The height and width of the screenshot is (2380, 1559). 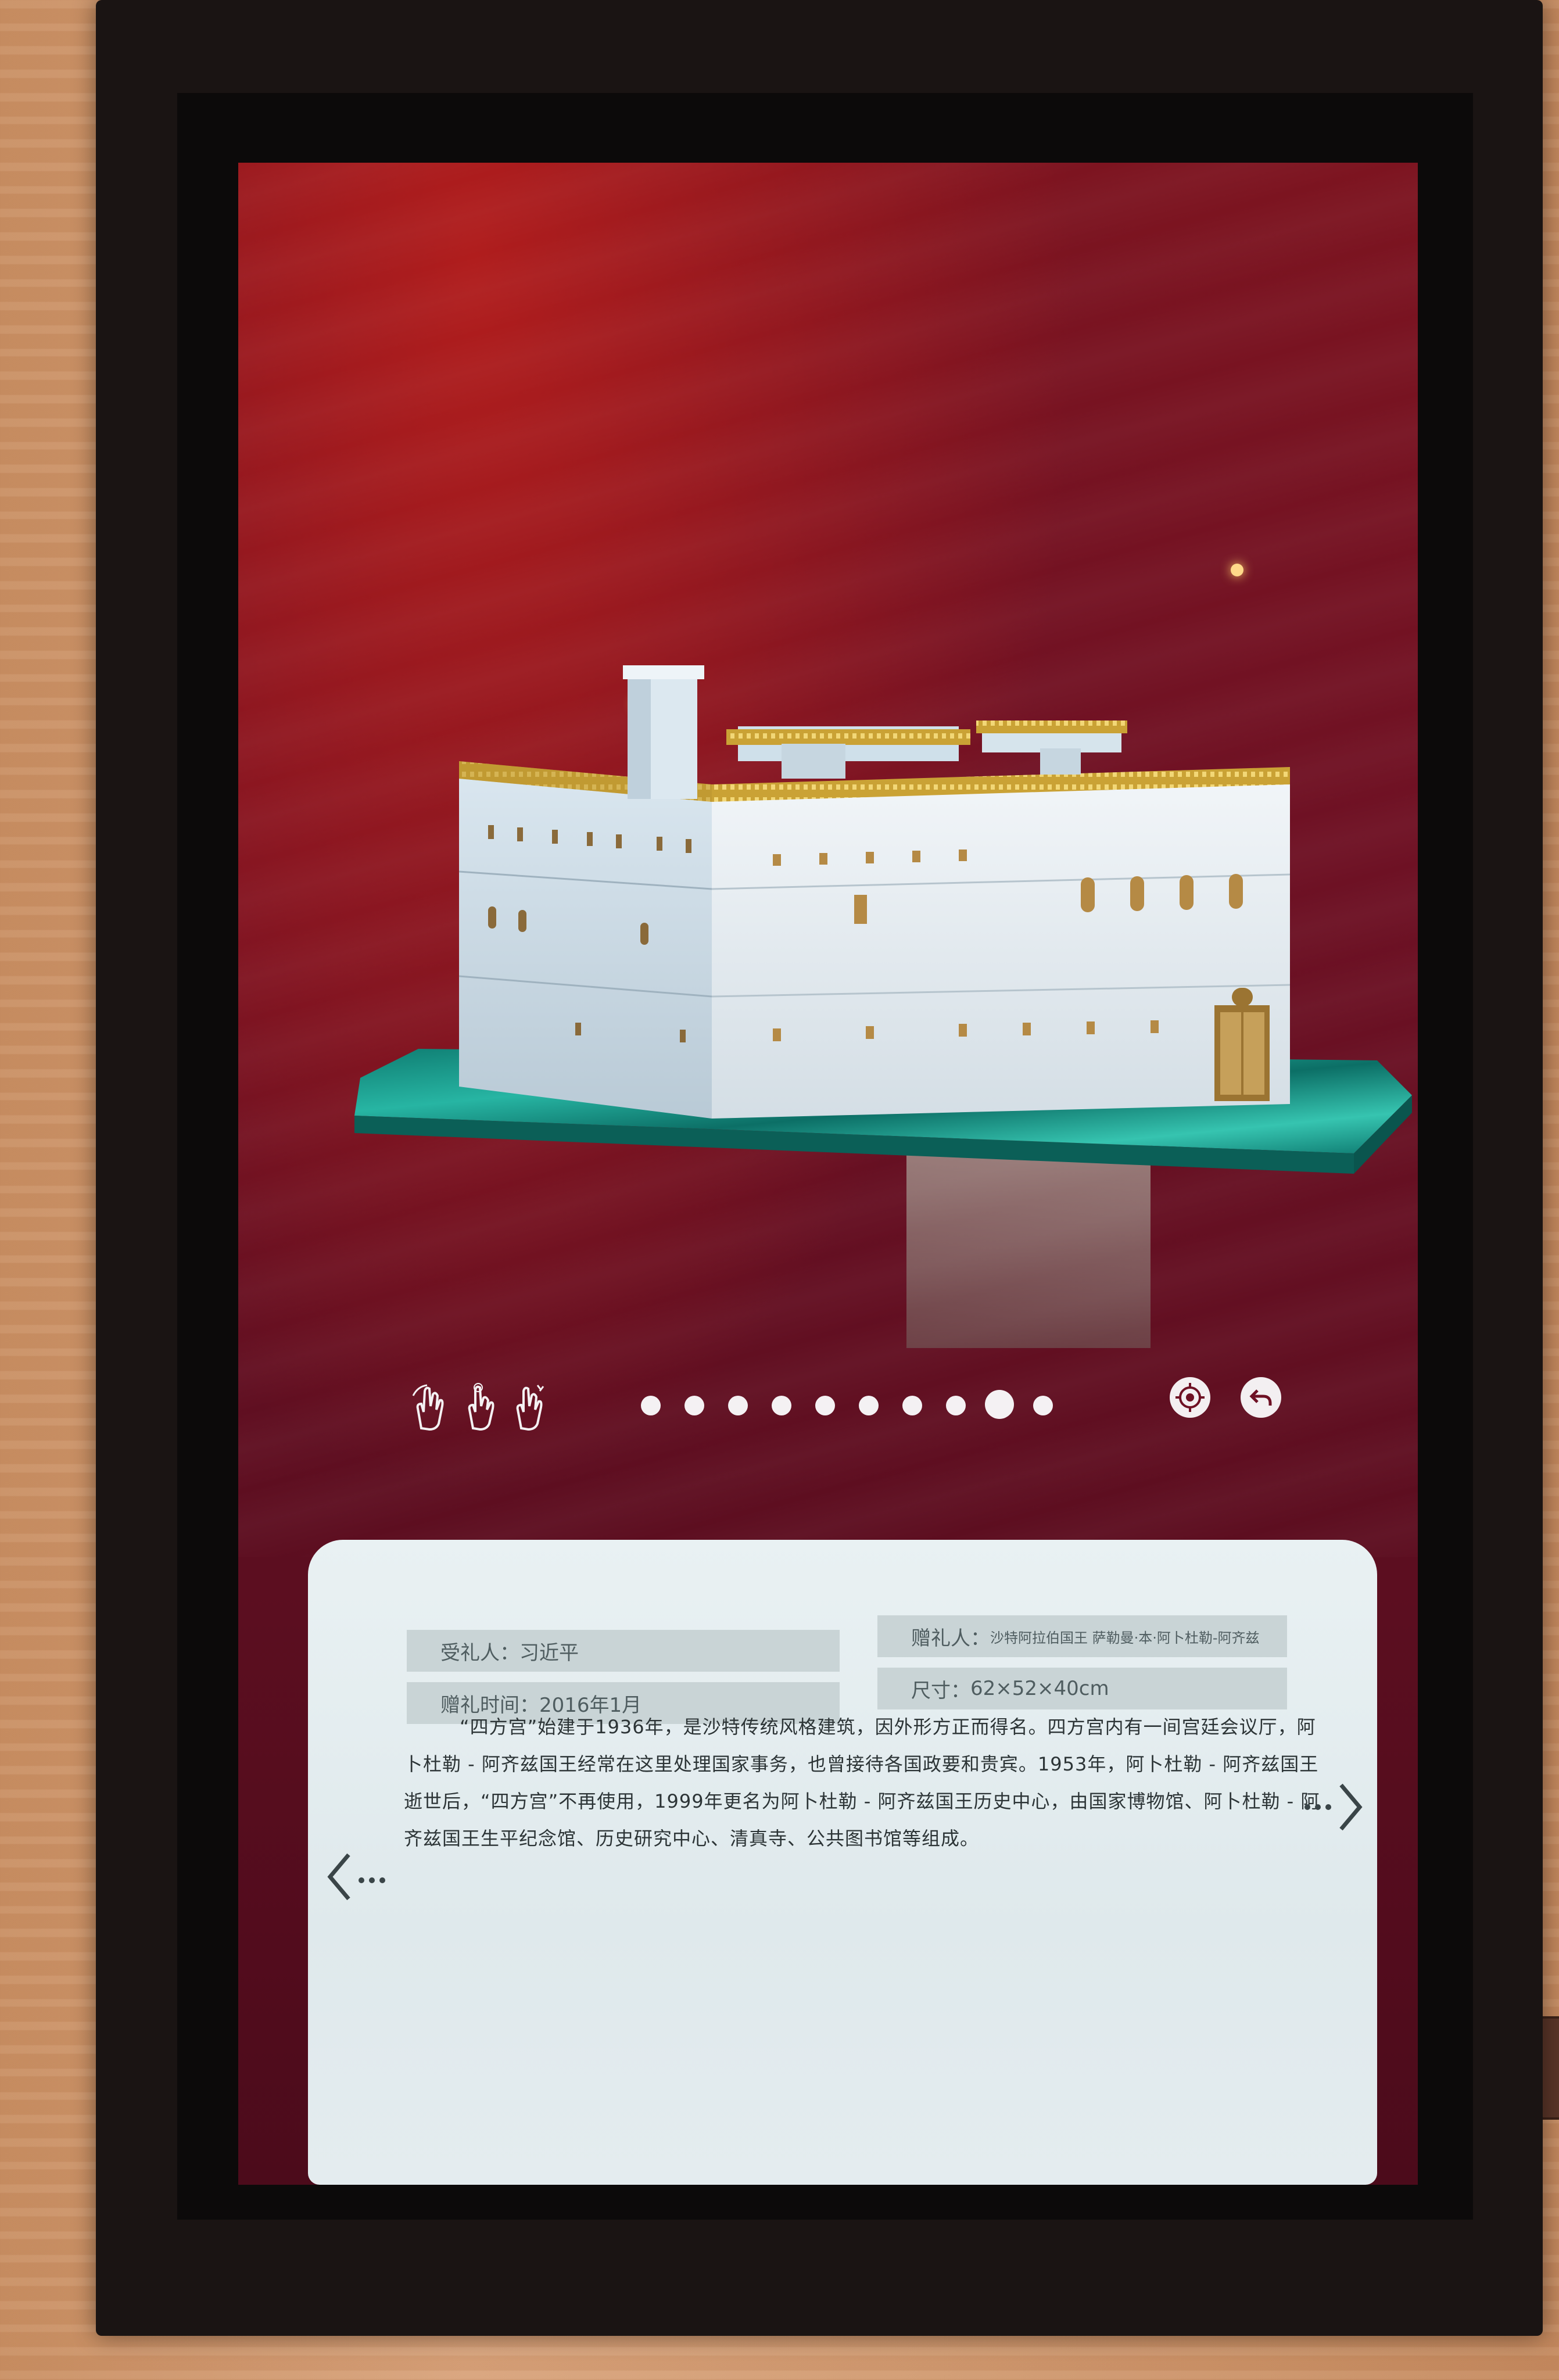 What do you see at coordinates (1039, 1688) in the screenshot?
I see `size-value: 62×52×40cm` at bounding box center [1039, 1688].